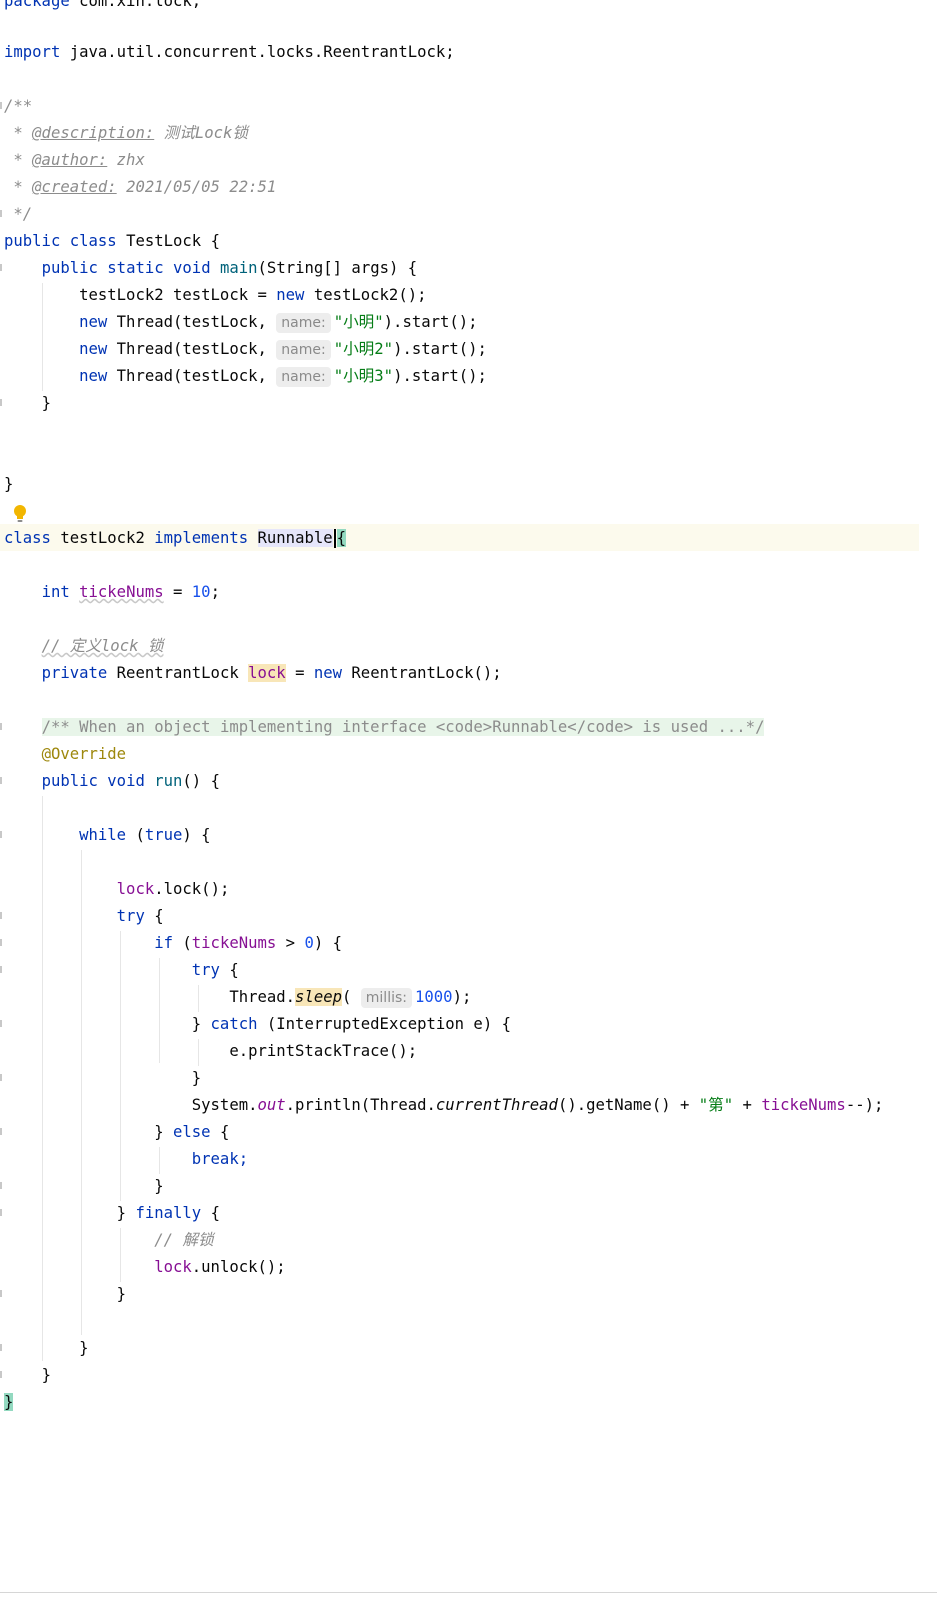 The height and width of the screenshot is (1599, 937). What do you see at coordinates (55, 592) in the screenshot?
I see `keyword: int` at bounding box center [55, 592].